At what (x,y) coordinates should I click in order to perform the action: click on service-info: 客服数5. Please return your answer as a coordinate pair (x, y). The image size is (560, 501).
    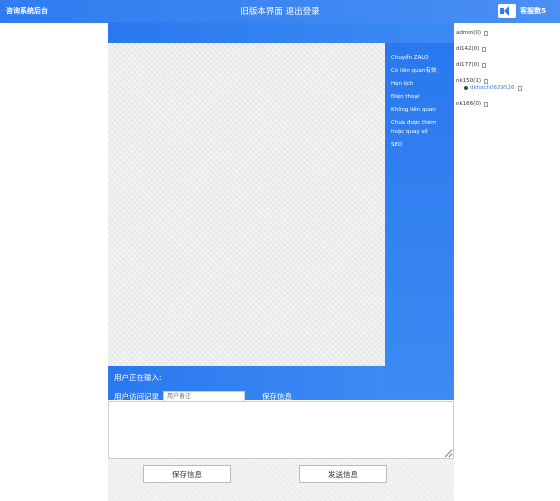
    Looking at the image, I should click on (522, 11).